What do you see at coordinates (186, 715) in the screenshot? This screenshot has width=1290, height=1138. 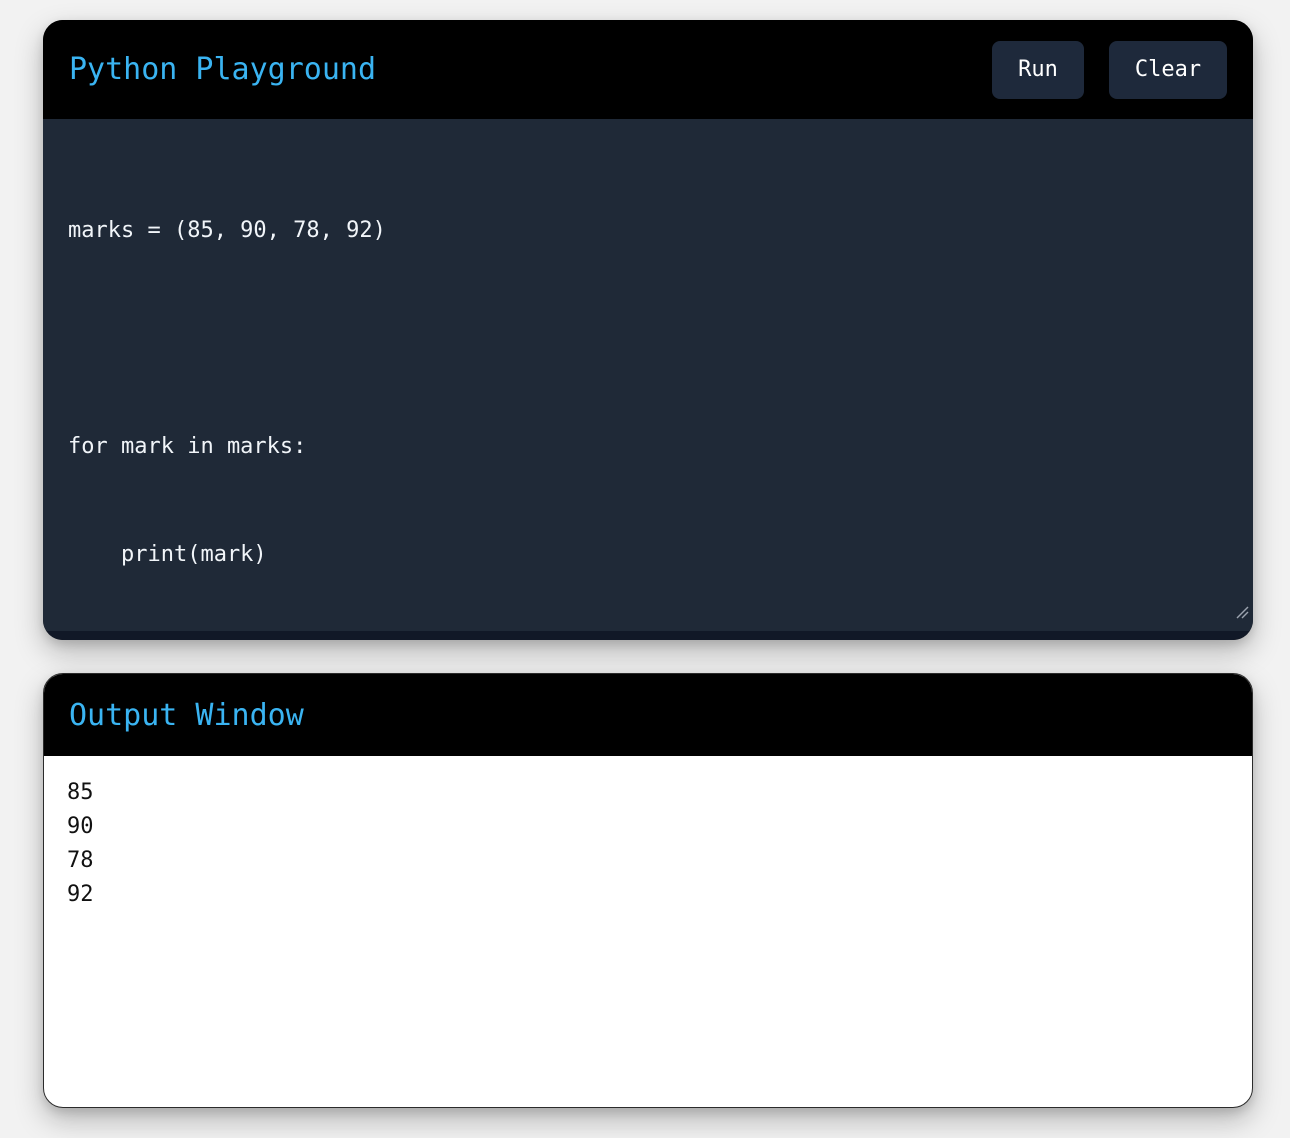 I see `output-title: Output Window` at bounding box center [186, 715].